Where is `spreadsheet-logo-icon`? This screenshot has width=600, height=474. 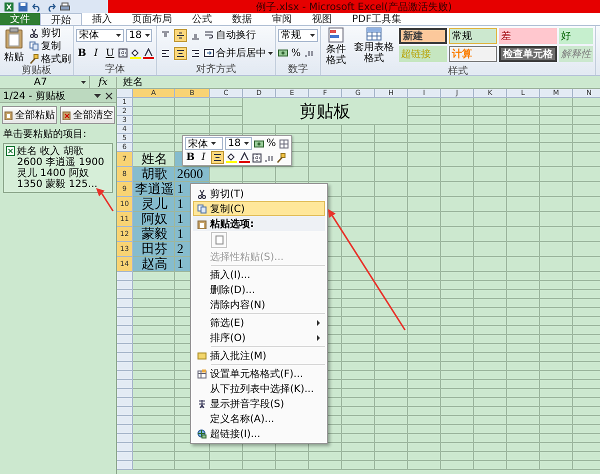
spreadsheet-logo-icon is located at coordinates (9, 7).